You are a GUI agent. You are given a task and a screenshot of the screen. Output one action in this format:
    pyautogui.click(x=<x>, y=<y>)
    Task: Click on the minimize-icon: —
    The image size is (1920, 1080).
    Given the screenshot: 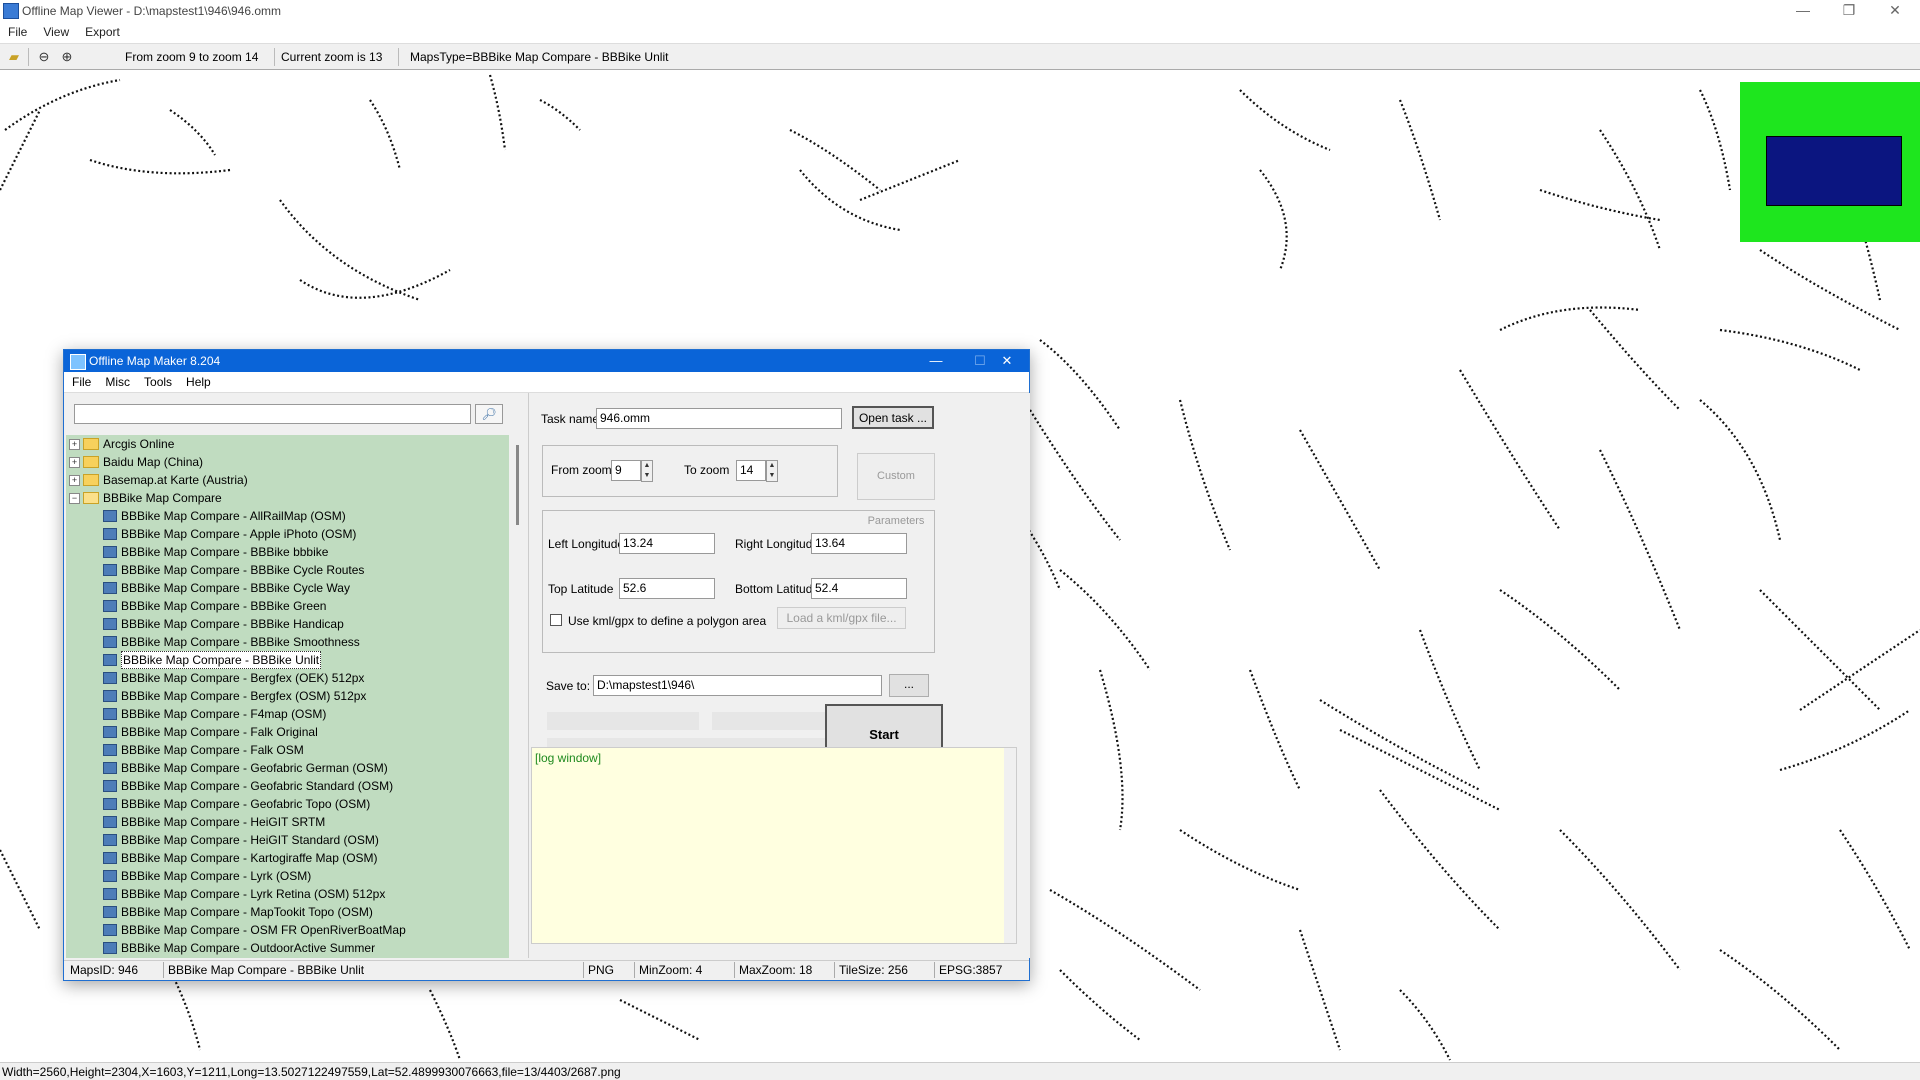 What is the action you would take?
    pyautogui.click(x=1803, y=11)
    